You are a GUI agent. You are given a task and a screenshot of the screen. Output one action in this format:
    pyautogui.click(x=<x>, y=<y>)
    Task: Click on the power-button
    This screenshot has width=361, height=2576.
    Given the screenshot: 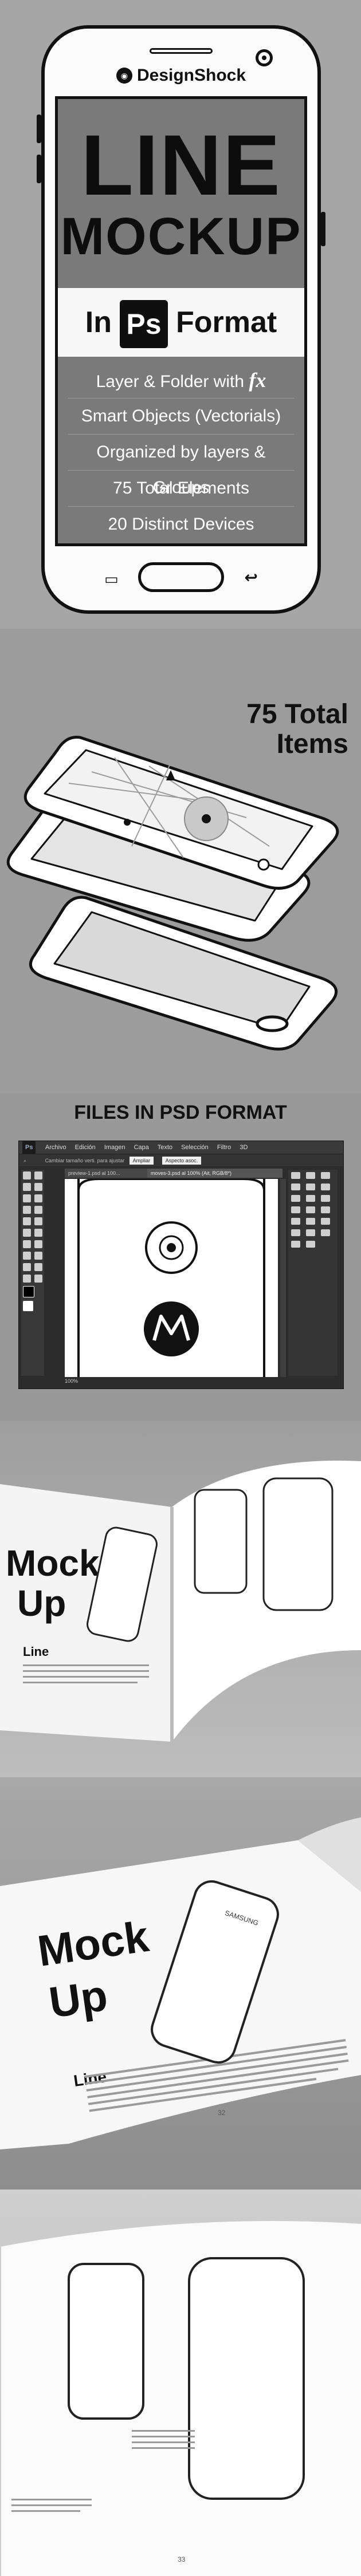 What is the action you would take?
    pyautogui.click(x=323, y=229)
    